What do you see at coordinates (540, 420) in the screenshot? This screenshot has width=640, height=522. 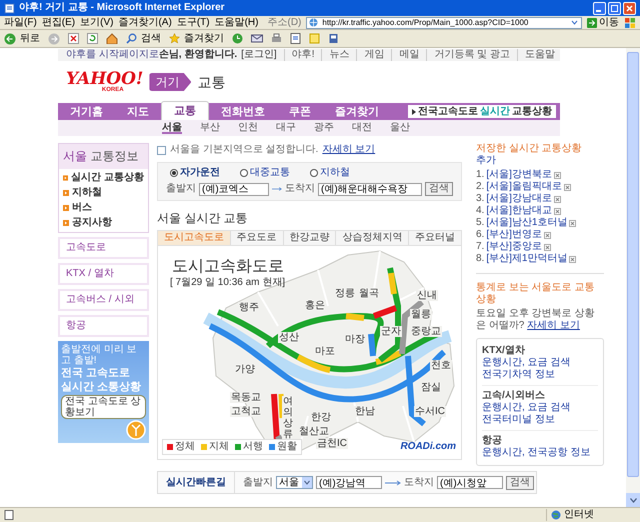 I see `transport-link: 전국터미널 정보` at bounding box center [540, 420].